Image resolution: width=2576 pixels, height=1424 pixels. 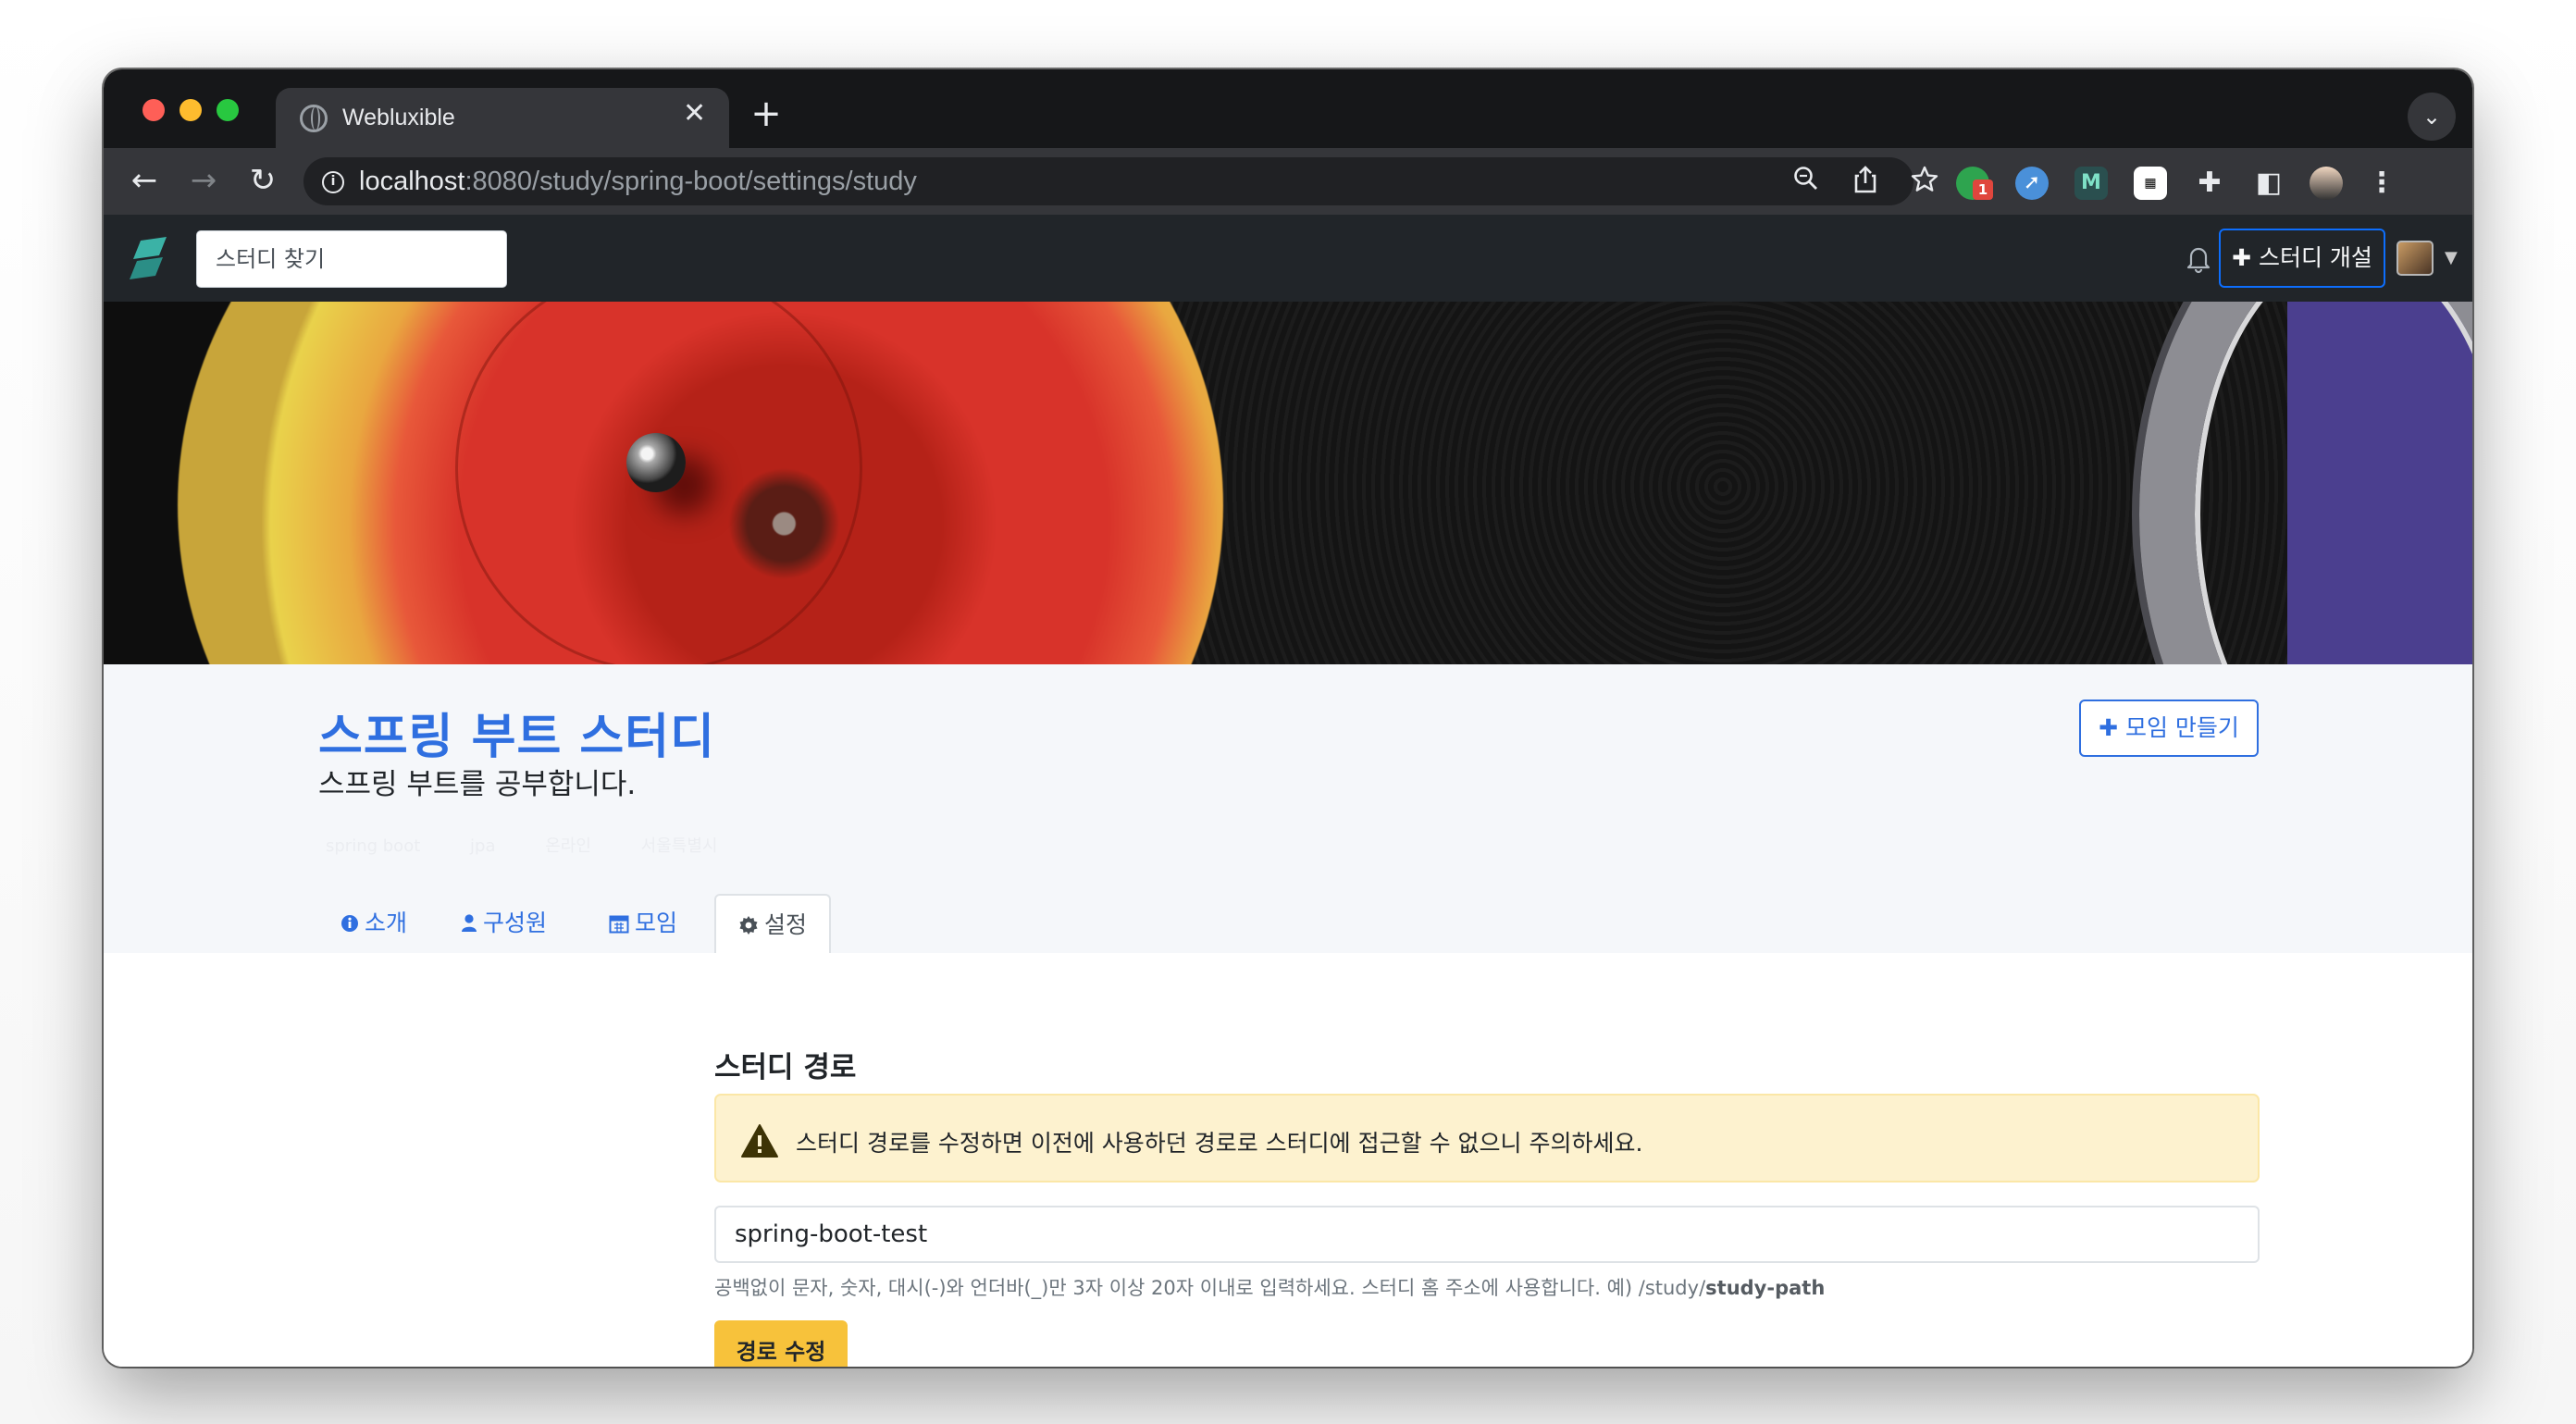 I want to click on user-avatar, so click(x=2415, y=258).